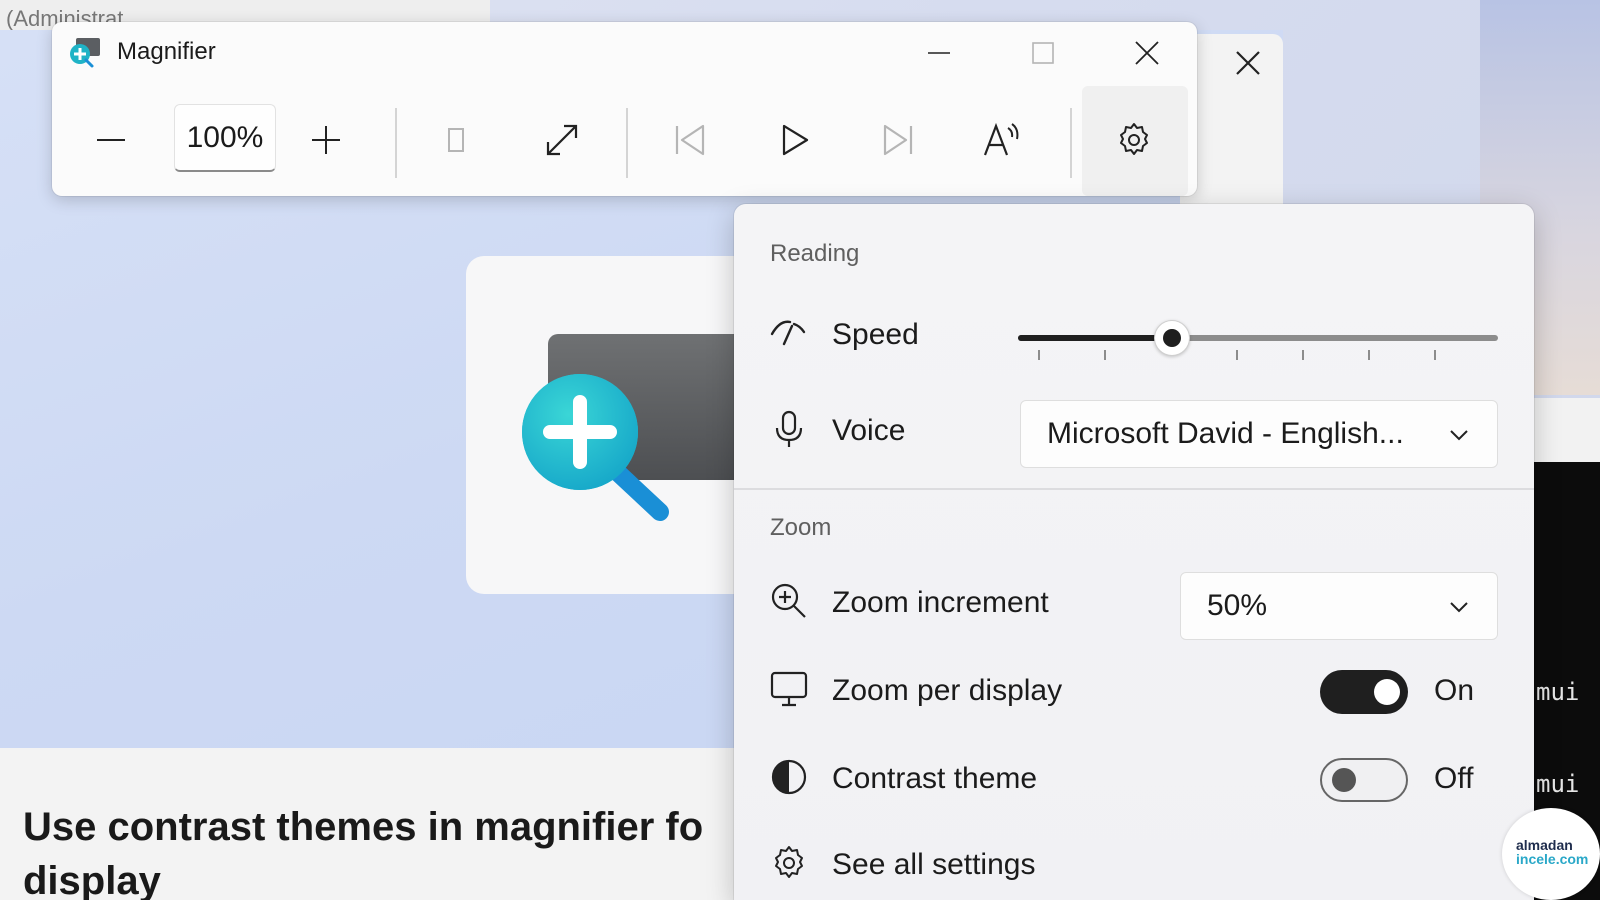 The height and width of the screenshot is (900, 1600). Describe the element at coordinates (1364, 780) in the screenshot. I see `contrast-theme-toggle` at that location.